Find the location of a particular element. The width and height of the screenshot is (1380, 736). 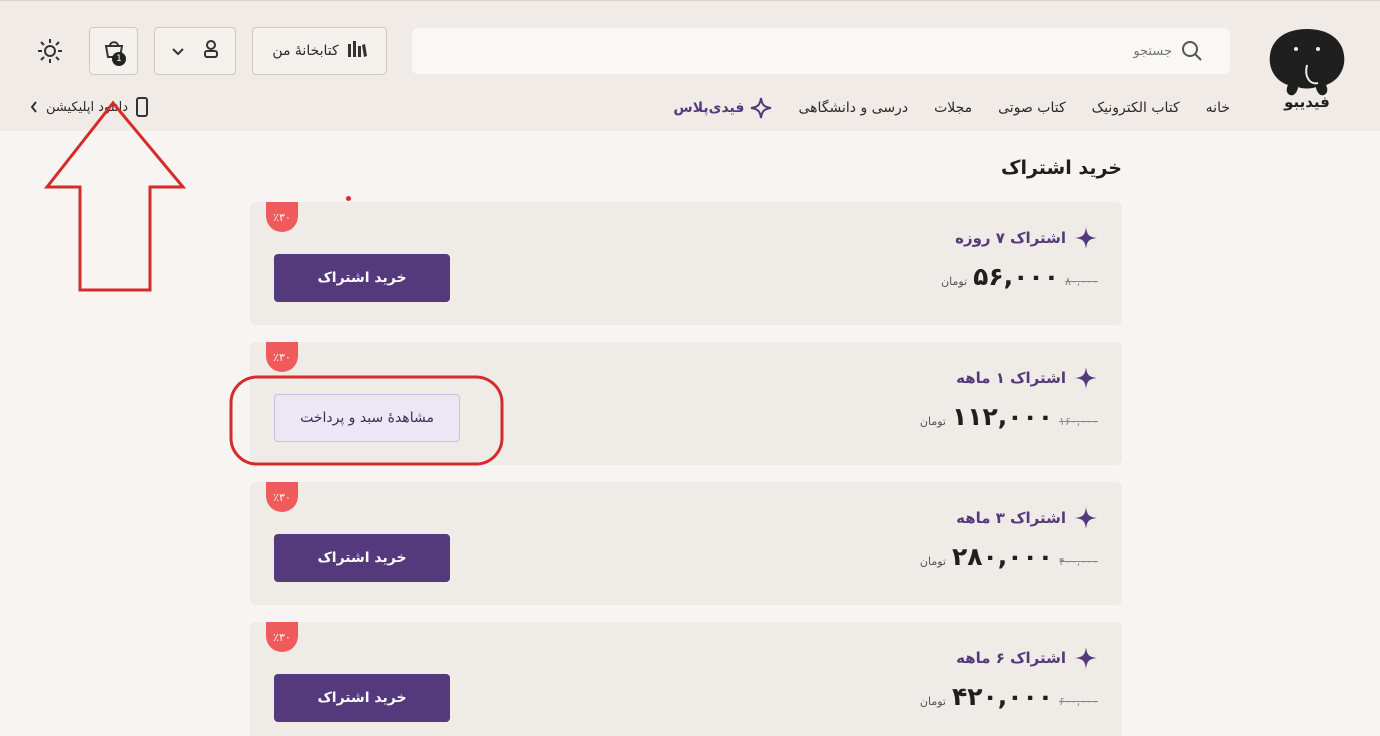

user-icon is located at coordinates (211, 51).